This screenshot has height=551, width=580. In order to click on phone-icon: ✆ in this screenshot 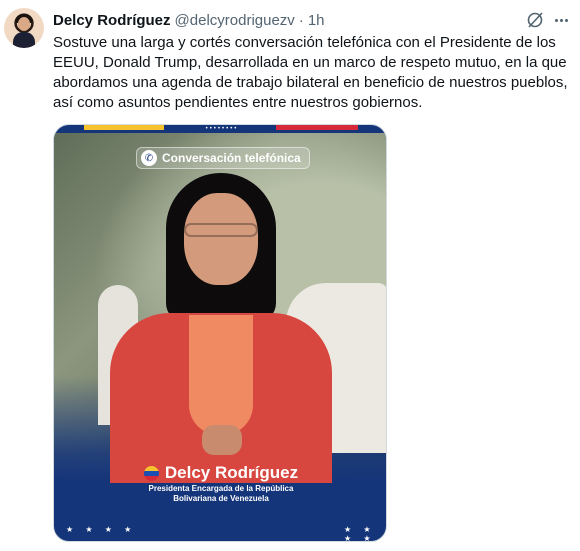, I will do `click(149, 158)`.